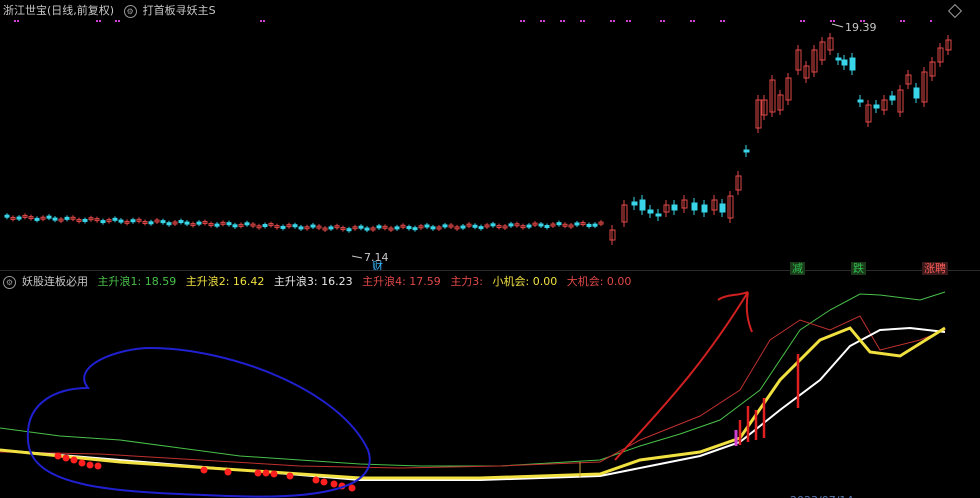 The width and height of the screenshot is (980, 498). Describe the element at coordinates (377, 264) in the screenshot. I see `finance-marker: 财` at that location.